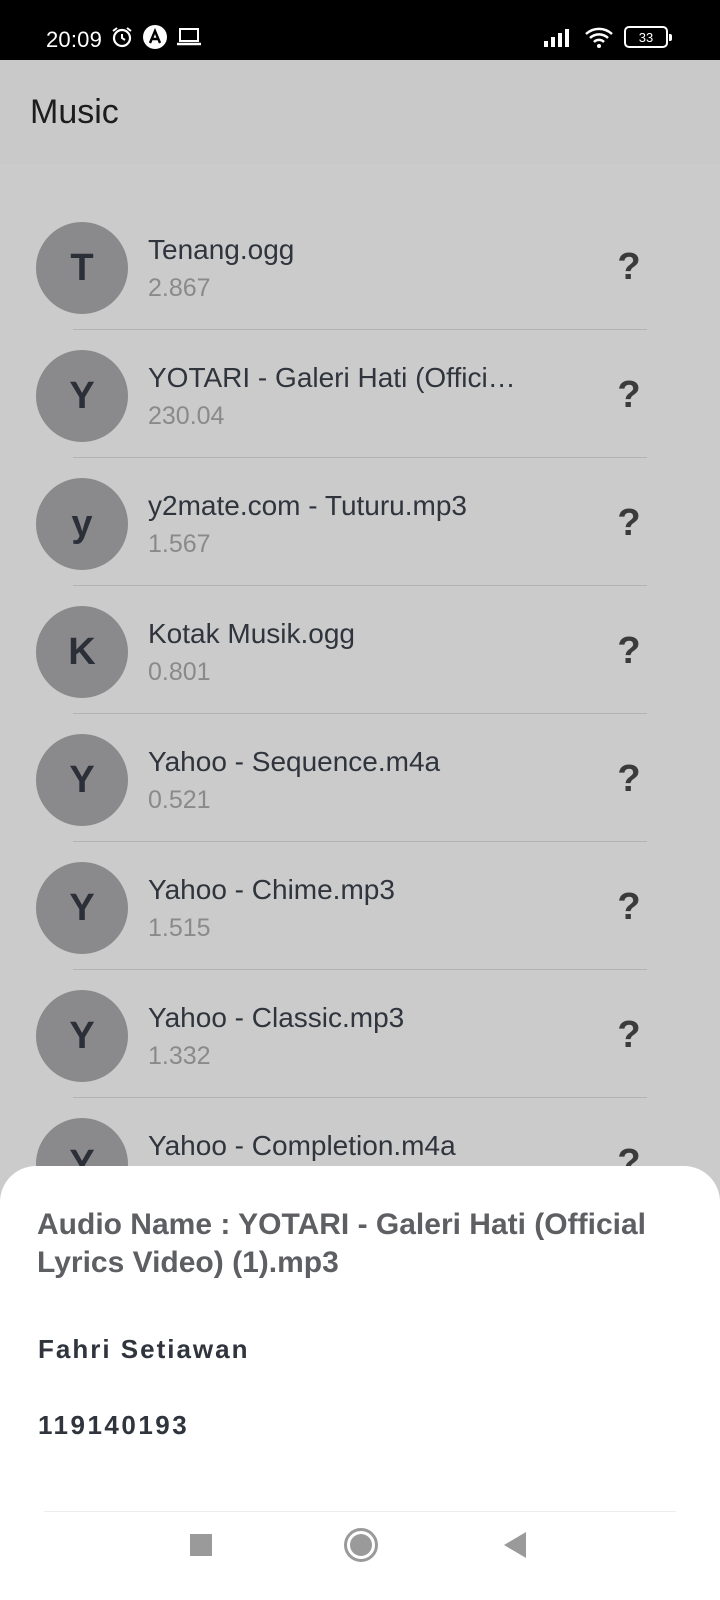 The image size is (720, 1600). Describe the element at coordinates (82, 268) in the screenshot. I see `avatar: T` at that location.